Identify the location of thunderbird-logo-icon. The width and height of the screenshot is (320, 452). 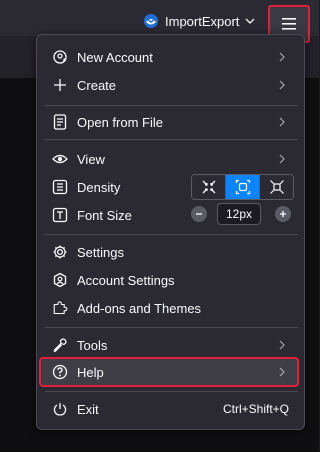
(151, 21).